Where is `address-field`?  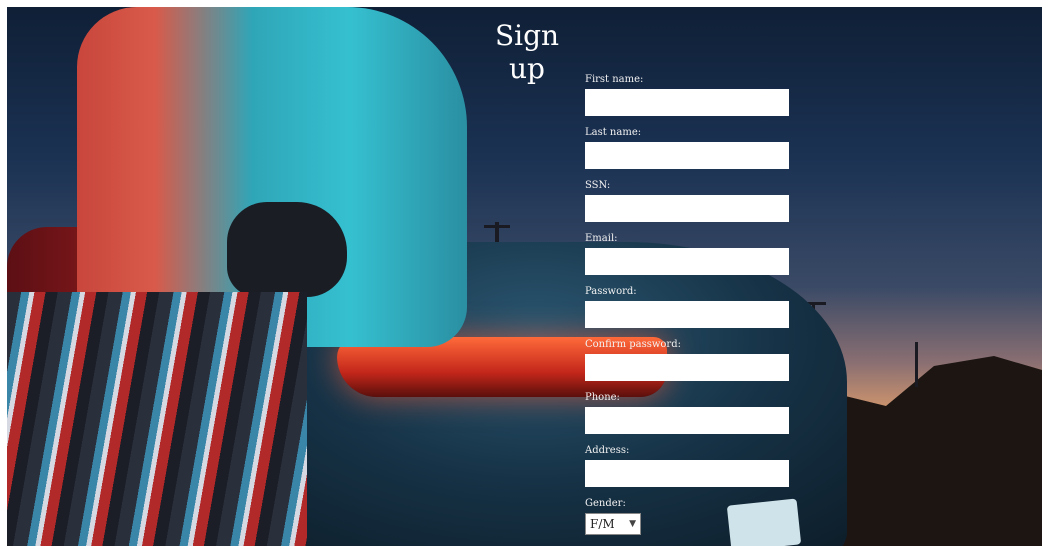
address-field is located at coordinates (687, 473).